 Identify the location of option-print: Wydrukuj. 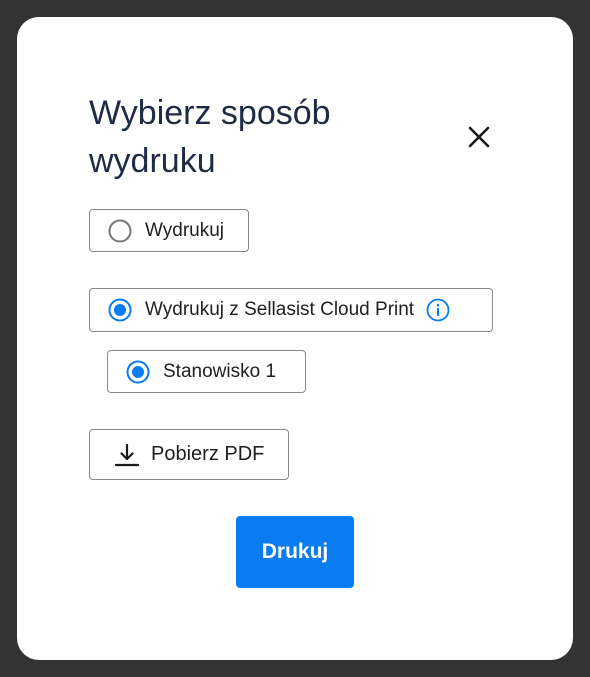
(169, 230).